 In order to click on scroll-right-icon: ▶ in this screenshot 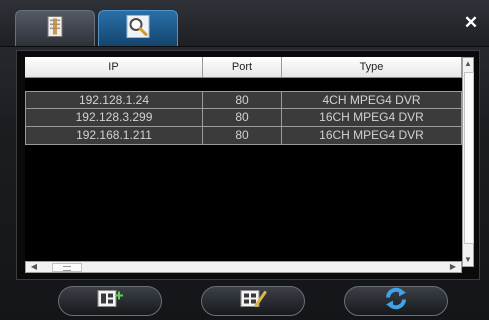, I will do `click(453, 267)`.